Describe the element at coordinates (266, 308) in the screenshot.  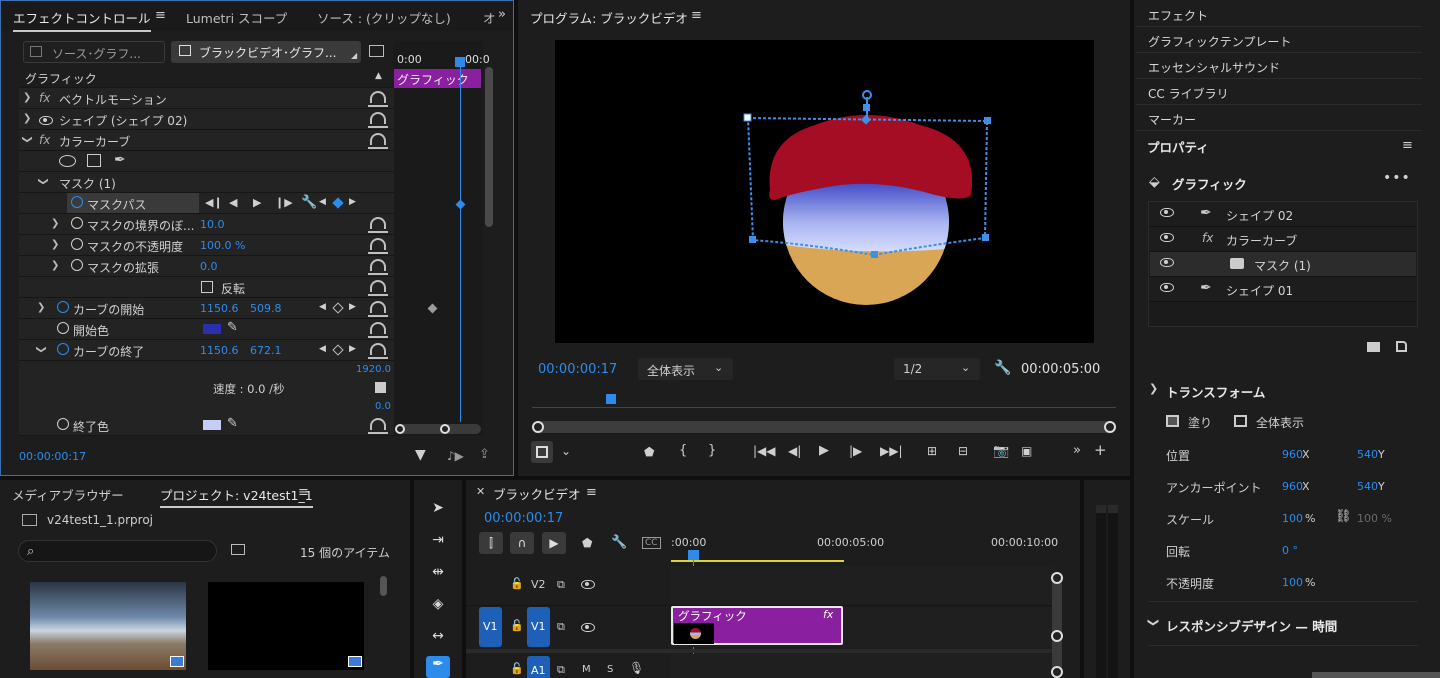
I see `curve-start-y: 509.8` at that location.